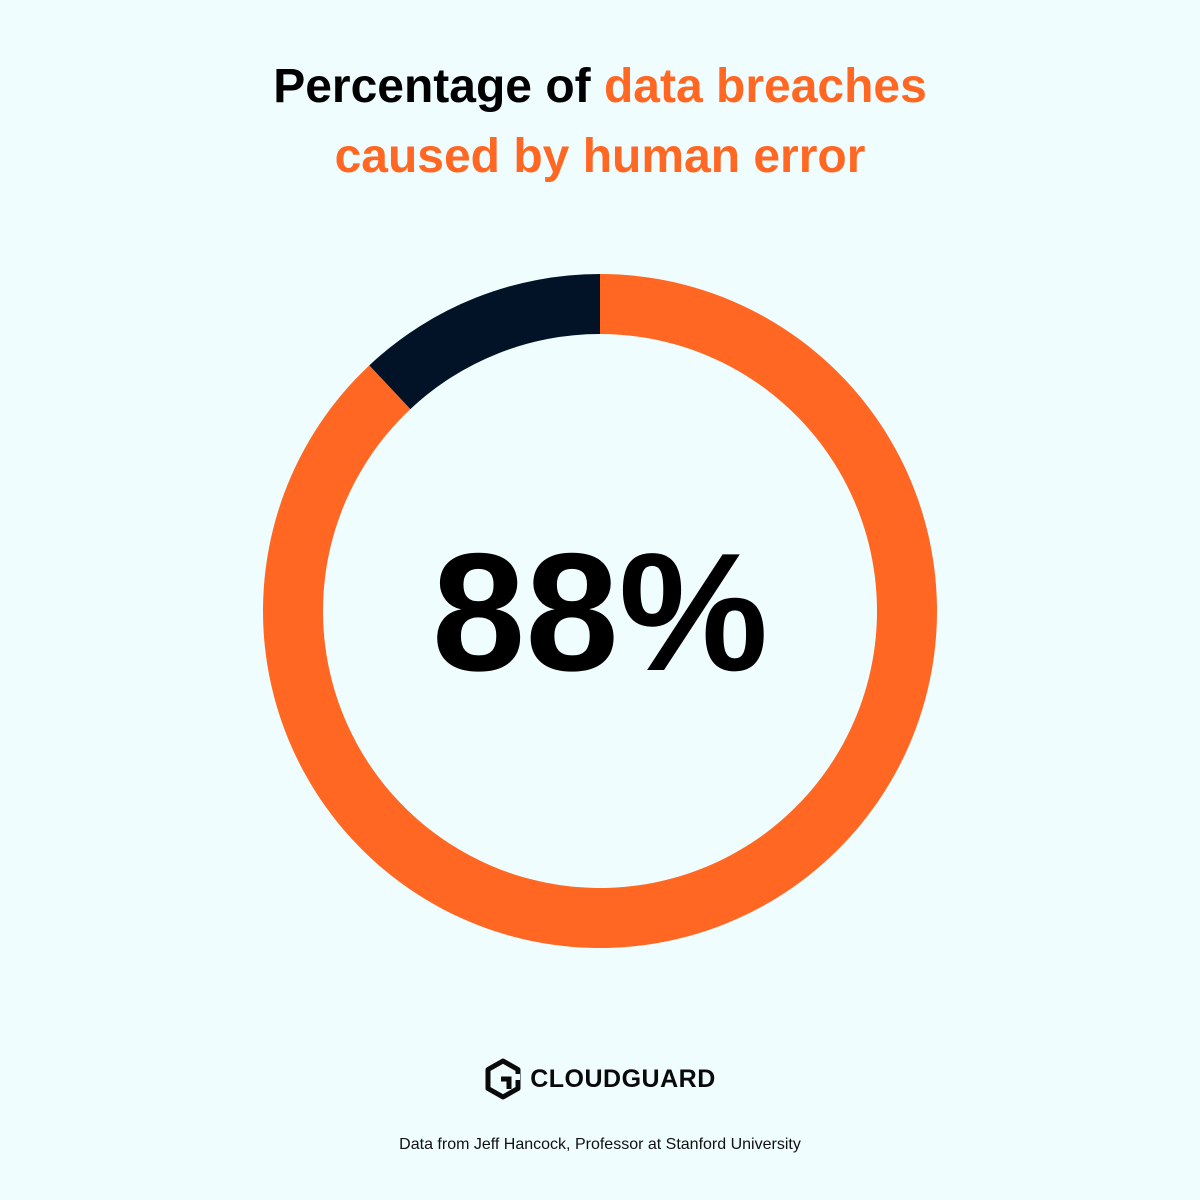 The height and width of the screenshot is (1200, 1200). What do you see at coordinates (503, 1079) in the screenshot?
I see `cloudguard-logo-icon` at bounding box center [503, 1079].